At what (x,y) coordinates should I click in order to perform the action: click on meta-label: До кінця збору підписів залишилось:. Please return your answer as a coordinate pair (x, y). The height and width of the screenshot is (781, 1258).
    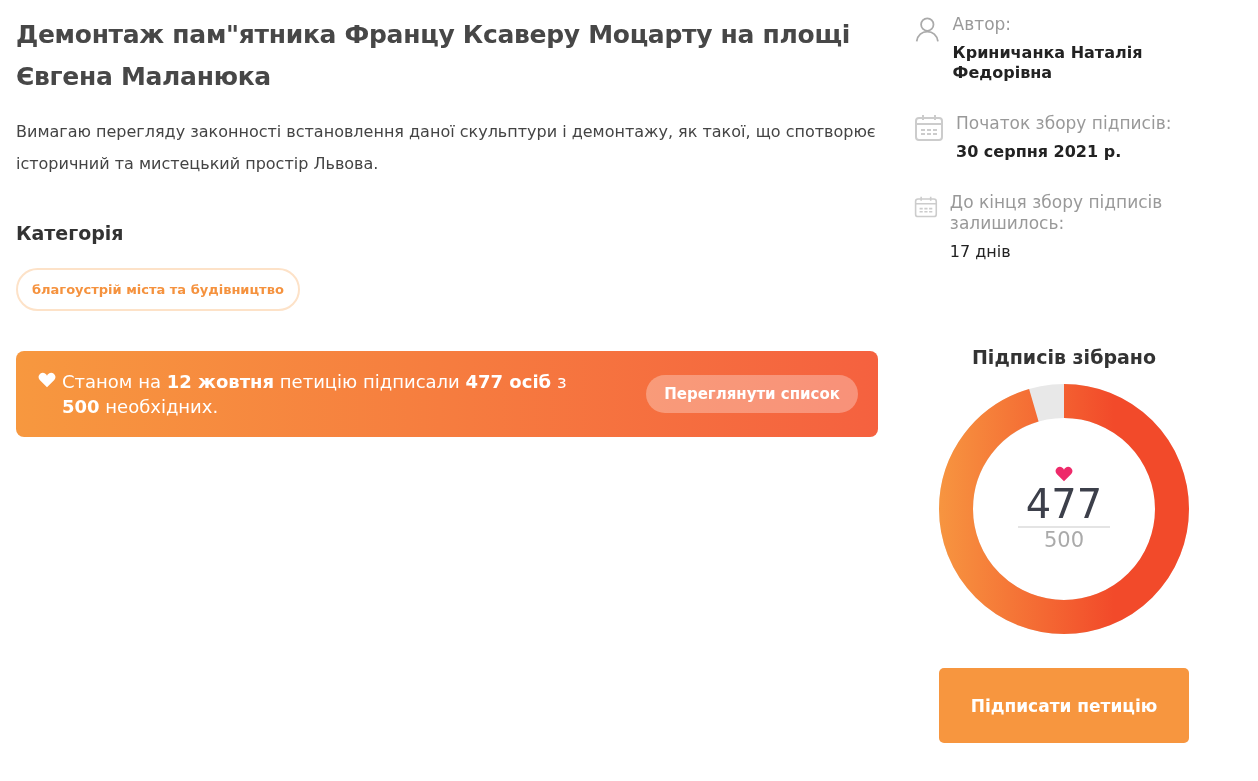
    Looking at the image, I should click on (1056, 213).